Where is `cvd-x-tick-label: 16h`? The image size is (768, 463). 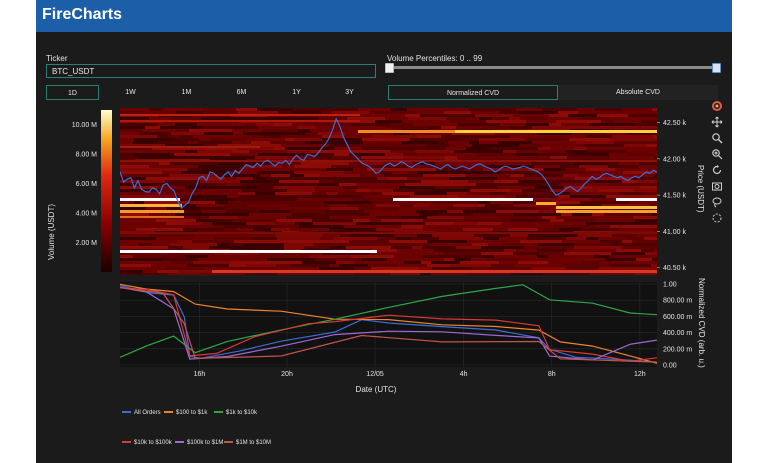
cvd-x-tick-label: 16h is located at coordinates (200, 374).